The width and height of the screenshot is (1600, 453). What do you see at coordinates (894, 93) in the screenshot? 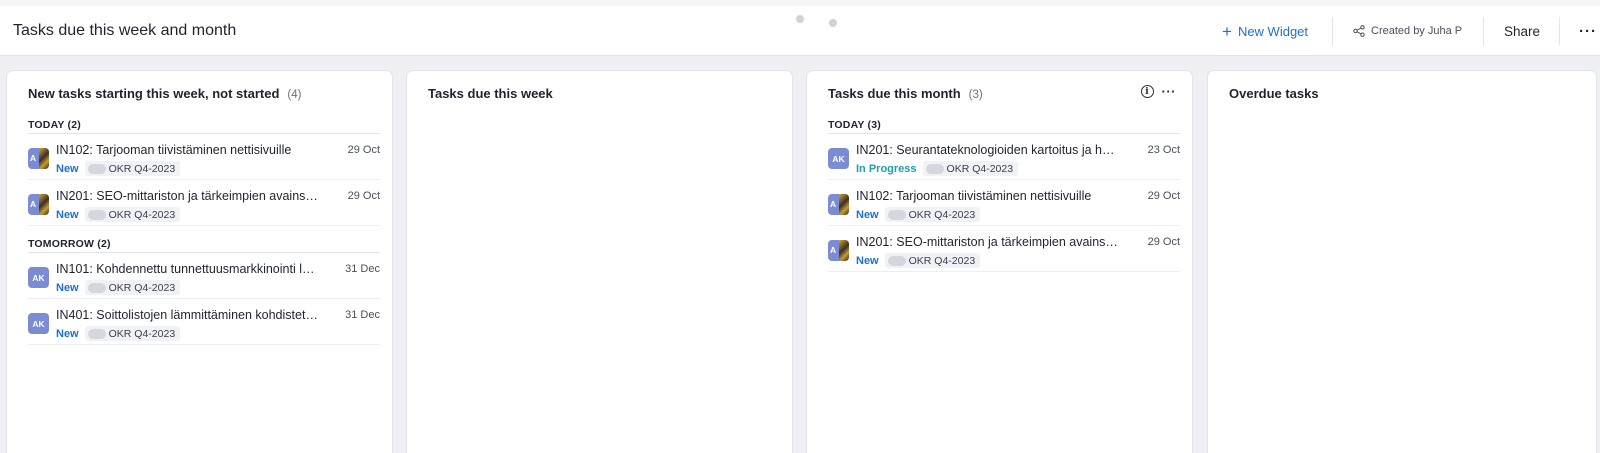
I see `widget-title-text: Tasks due this month` at bounding box center [894, 93].